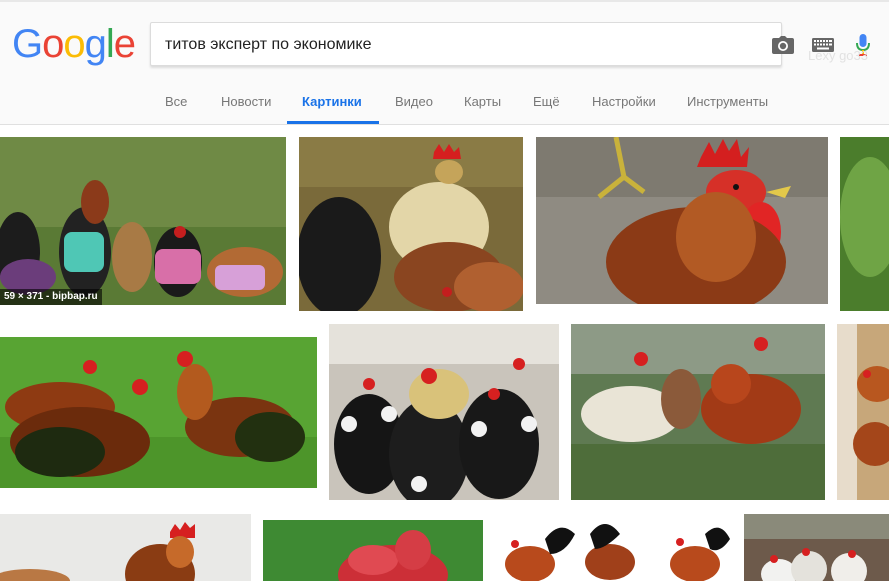 The height and width of the screenshot is (581, 889). What do you see at coordinates (332, 101) in the screenshot?
I see `tab-images: Картинки` at bounding box center [332, 101].